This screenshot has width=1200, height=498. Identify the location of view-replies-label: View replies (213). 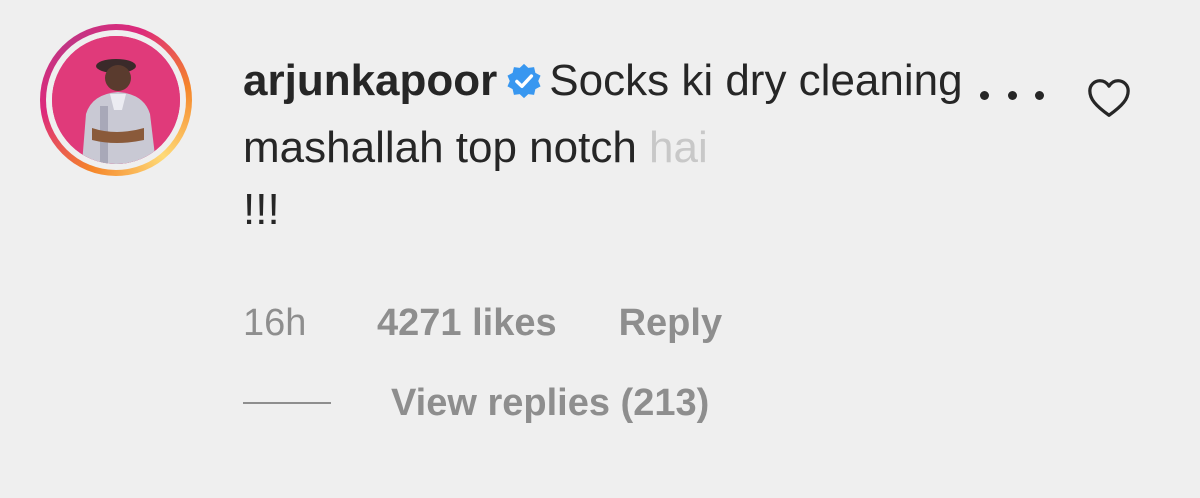
(550, 402).